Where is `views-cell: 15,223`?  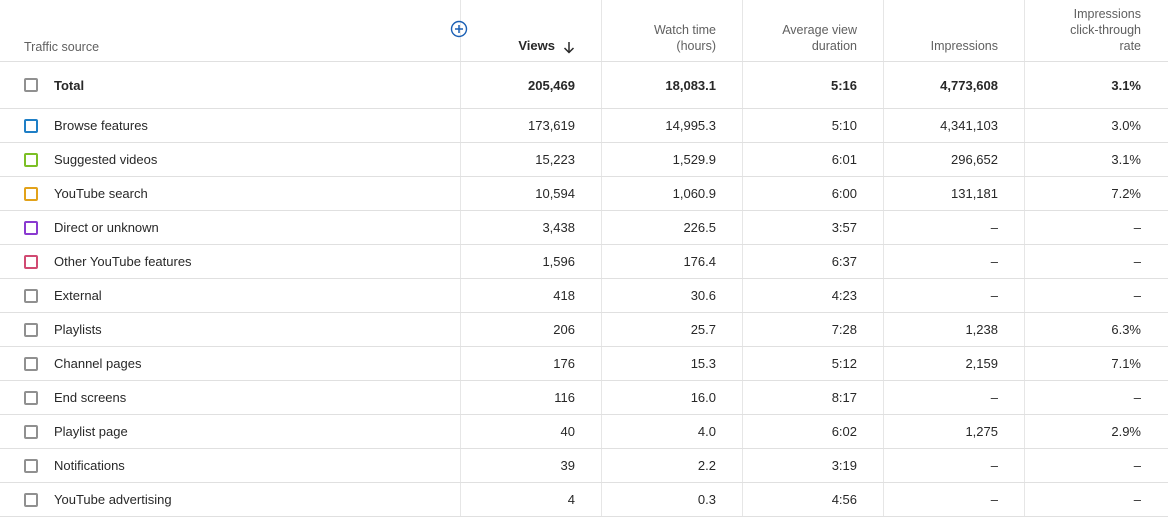 views-cell: 15,223 is located at coordinates (531, 159).